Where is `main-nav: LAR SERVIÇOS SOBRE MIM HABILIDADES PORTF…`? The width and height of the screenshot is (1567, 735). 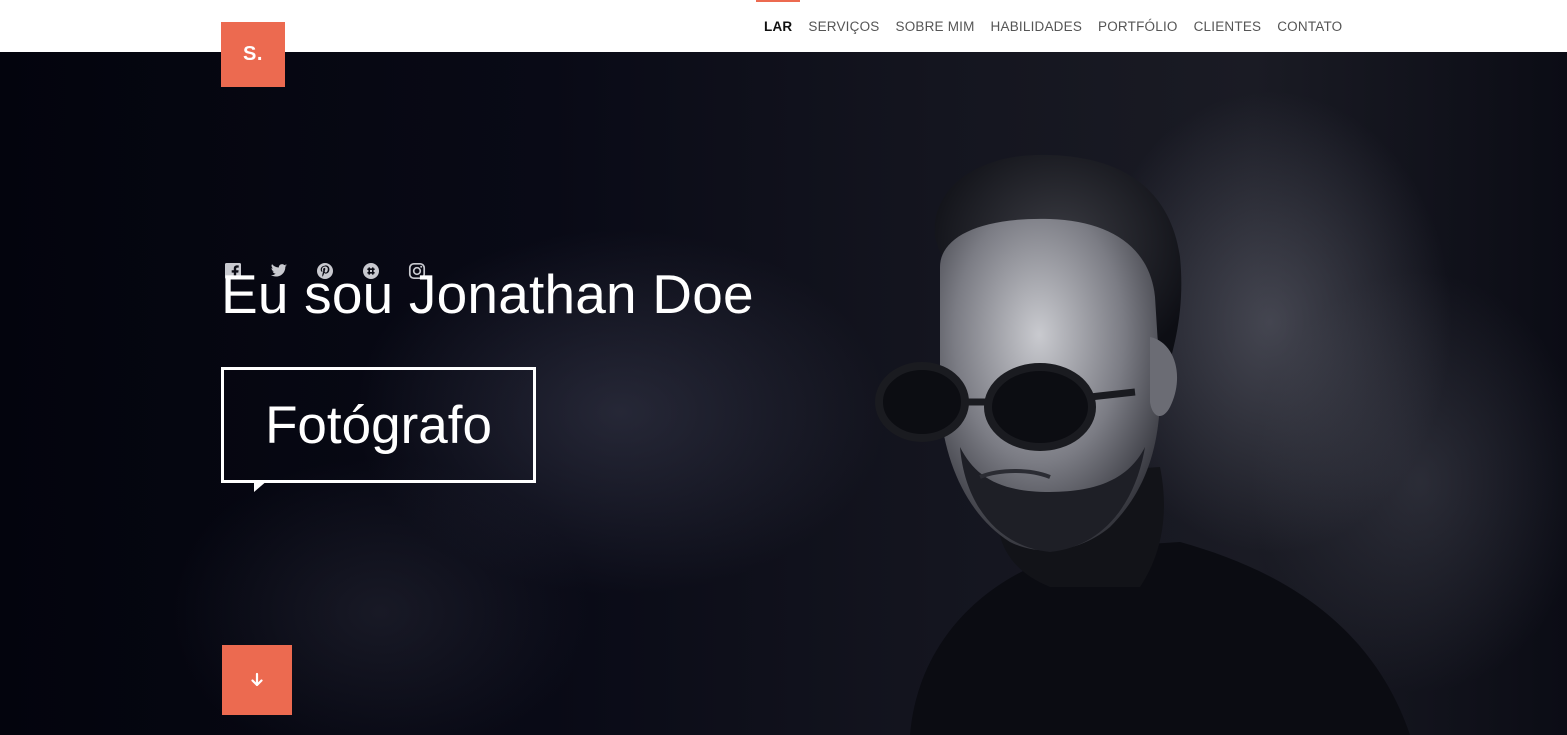 main-nav: LAR SERVIÇOS SOBRE MIM HABILIDADES PORTF… is located at coordinates (1053, 26).